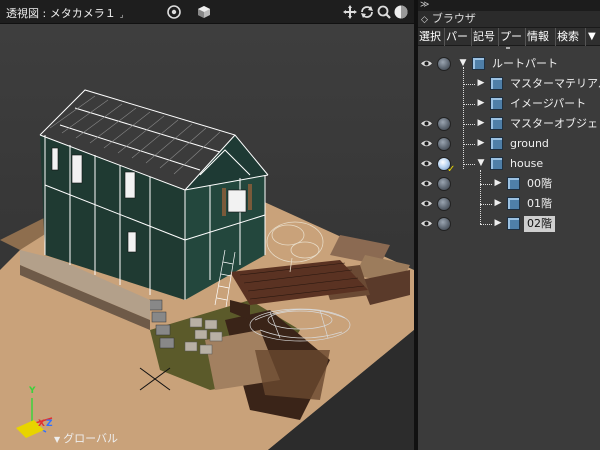  I want to click on camera-dropdown-icon: ⌟, so click(122, 14).